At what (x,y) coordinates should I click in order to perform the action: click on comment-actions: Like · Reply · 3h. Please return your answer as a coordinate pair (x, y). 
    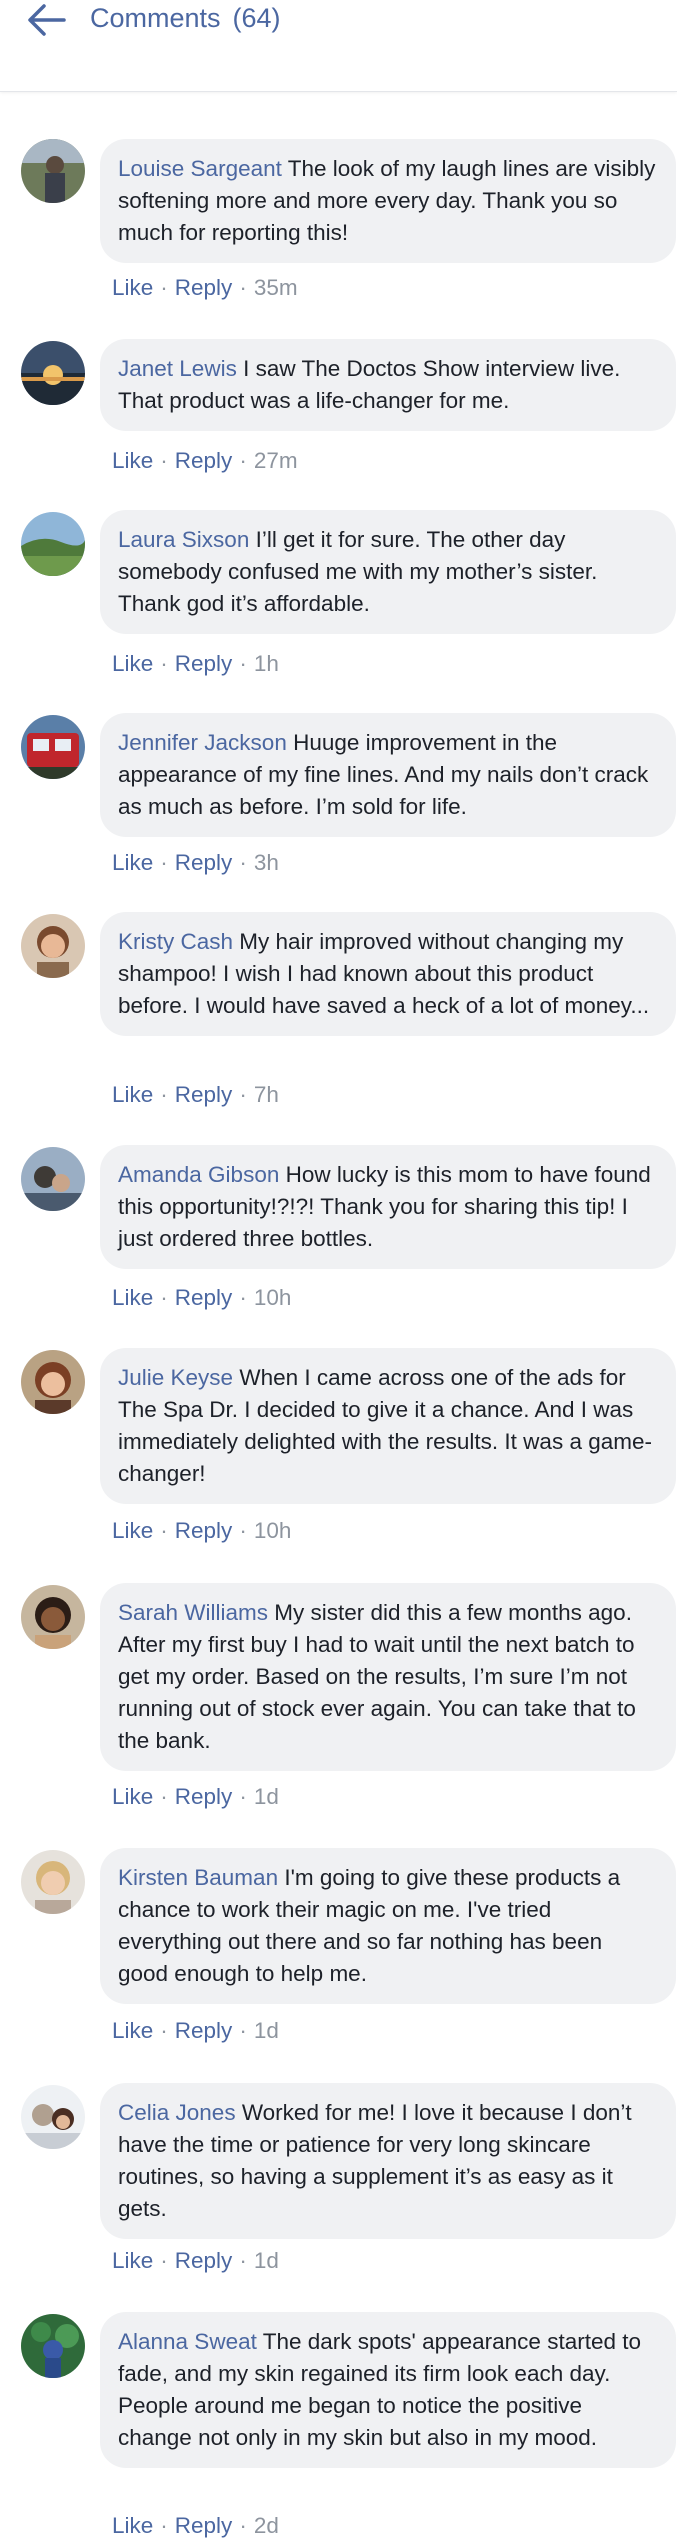
    Looking at the image, I should click on (195, 863).